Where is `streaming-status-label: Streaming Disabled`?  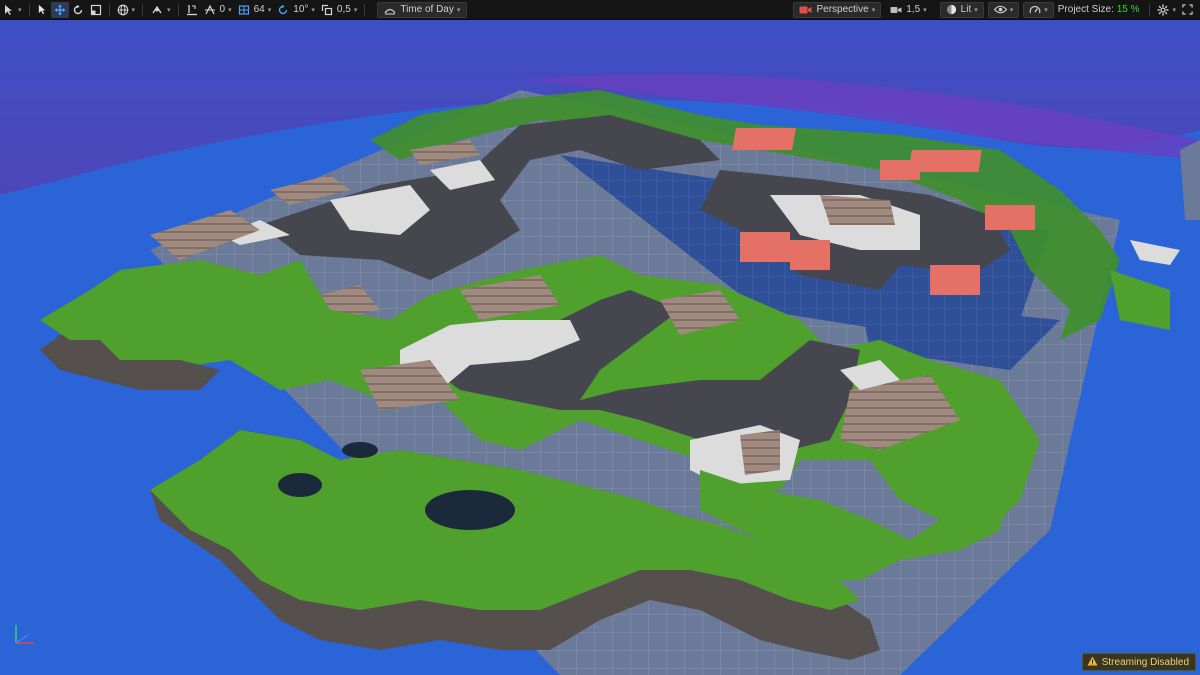 streaming-status-label: Streaming Disabled is located at coordinates (1145, 662).